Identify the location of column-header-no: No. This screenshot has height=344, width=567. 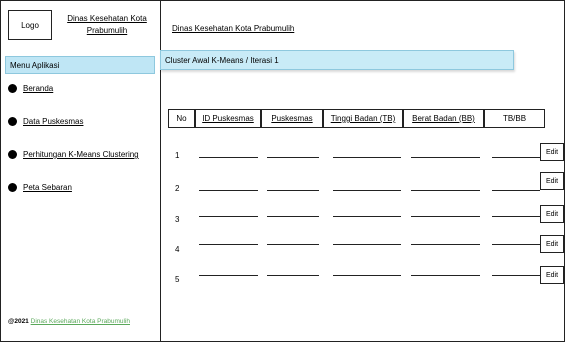
(181, 118).